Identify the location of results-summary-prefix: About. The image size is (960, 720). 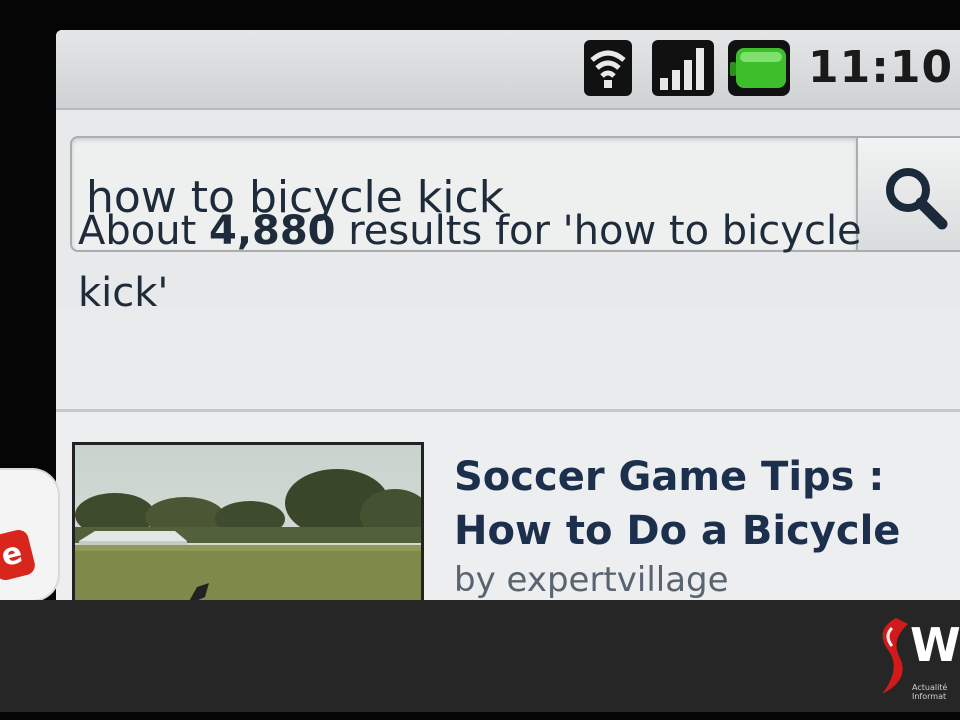
(143, 231).